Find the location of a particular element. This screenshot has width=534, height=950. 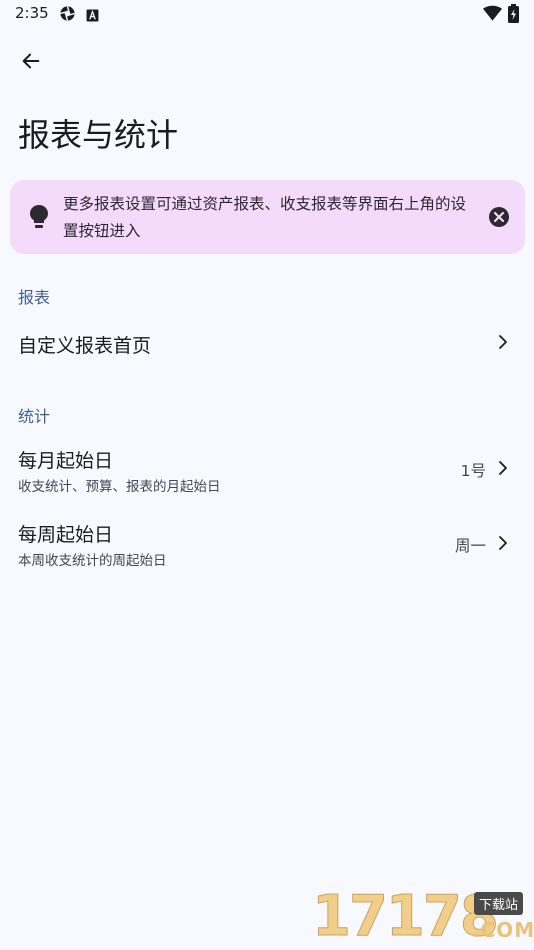

arrow-left-icon is located at coordinates (31, 63).